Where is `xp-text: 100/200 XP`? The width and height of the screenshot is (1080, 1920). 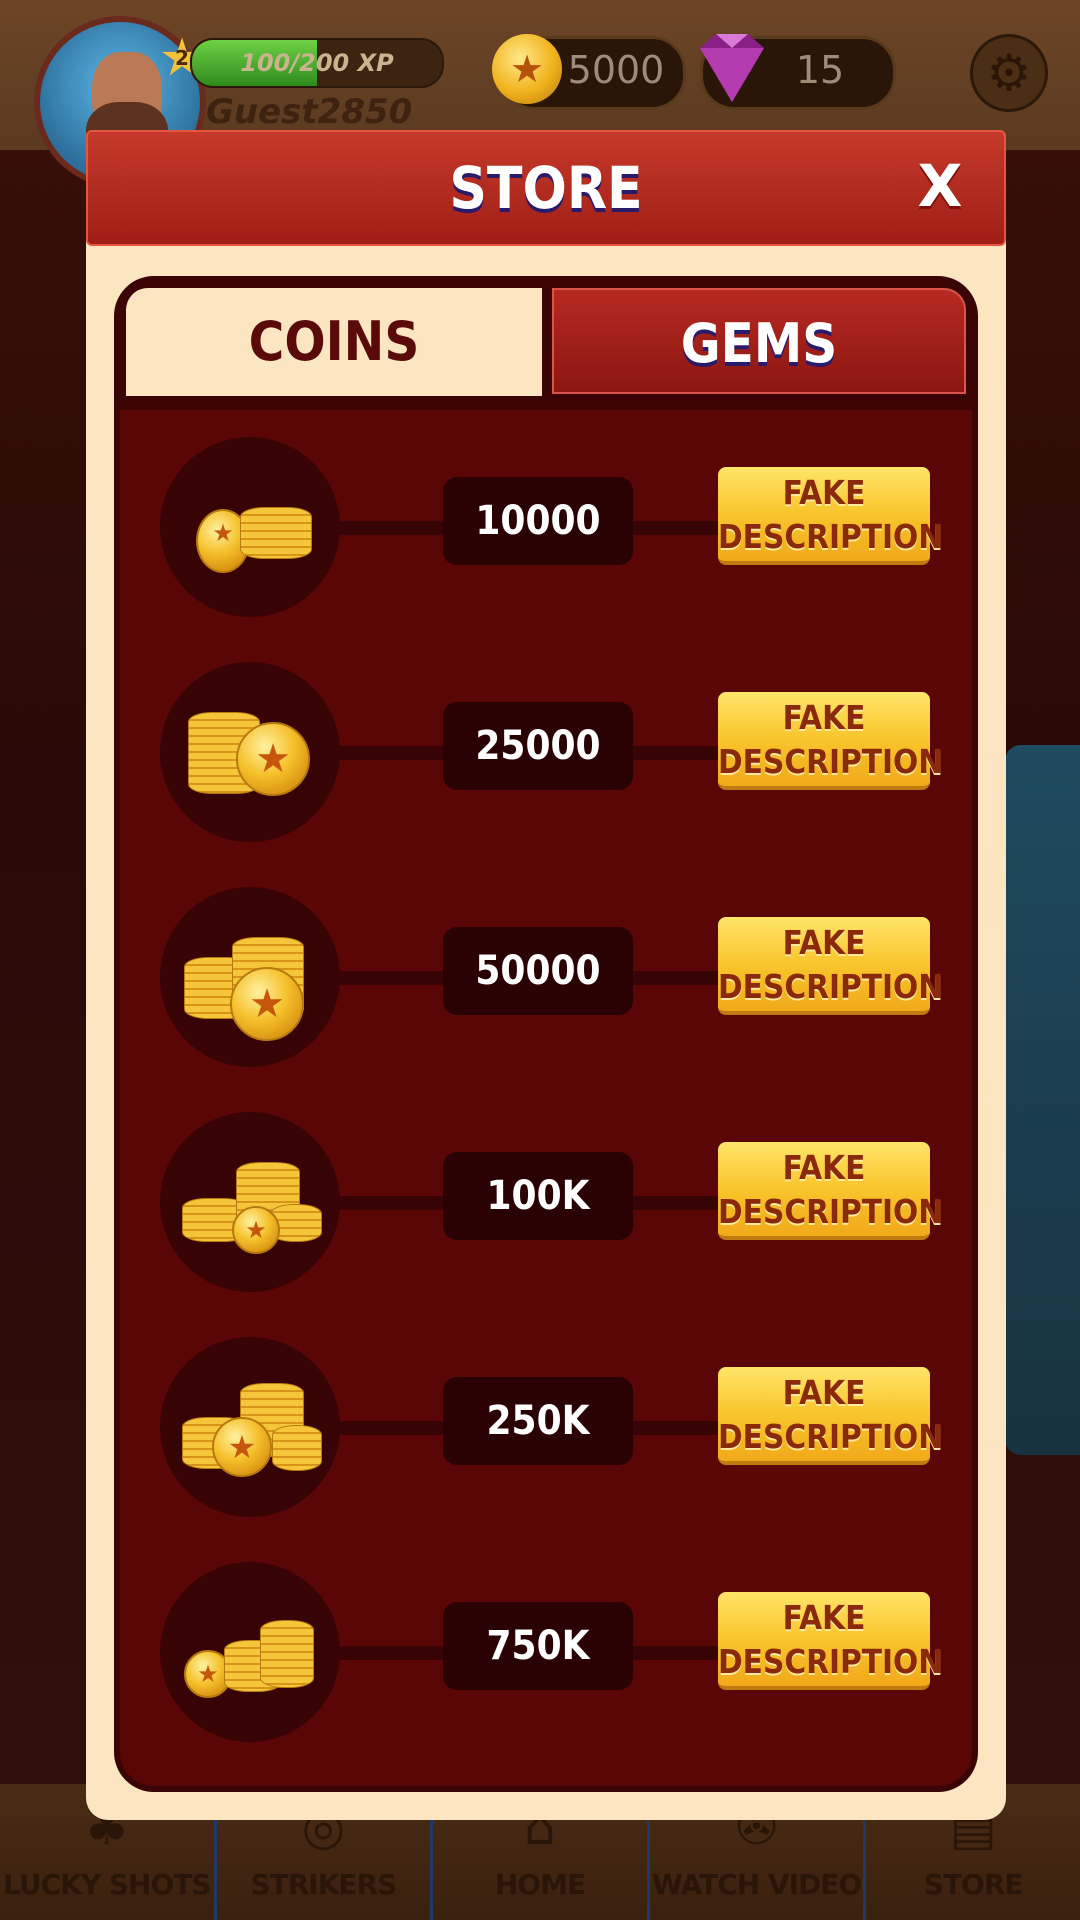 xp-text: 100/200 XP is located at coordinates (317, 63).